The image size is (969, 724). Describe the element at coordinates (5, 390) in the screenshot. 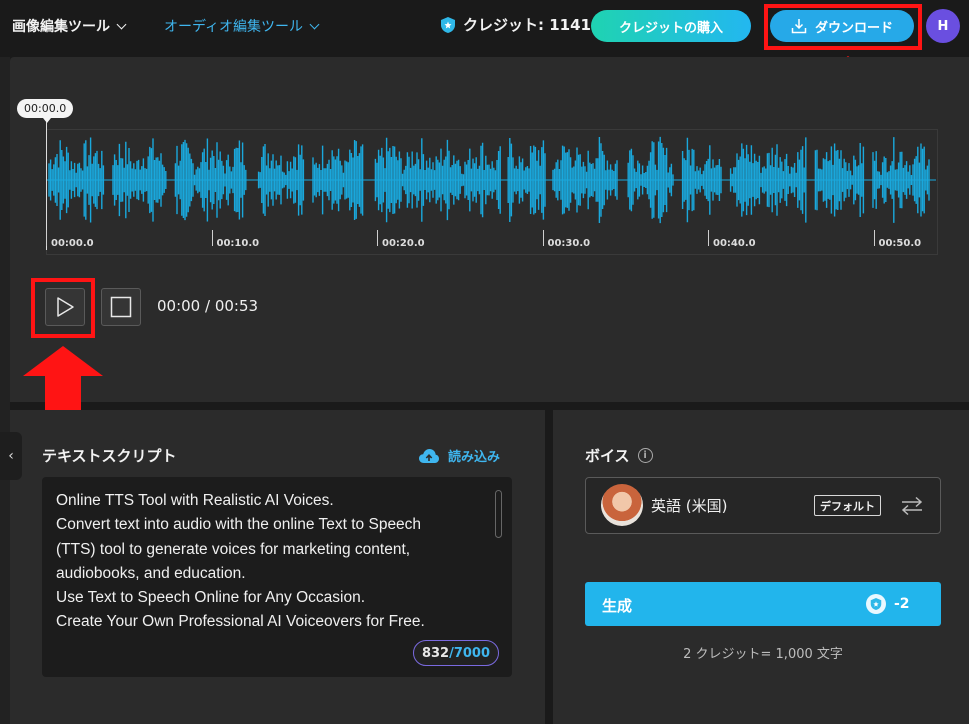

I see `left-edge-strip` at that location.